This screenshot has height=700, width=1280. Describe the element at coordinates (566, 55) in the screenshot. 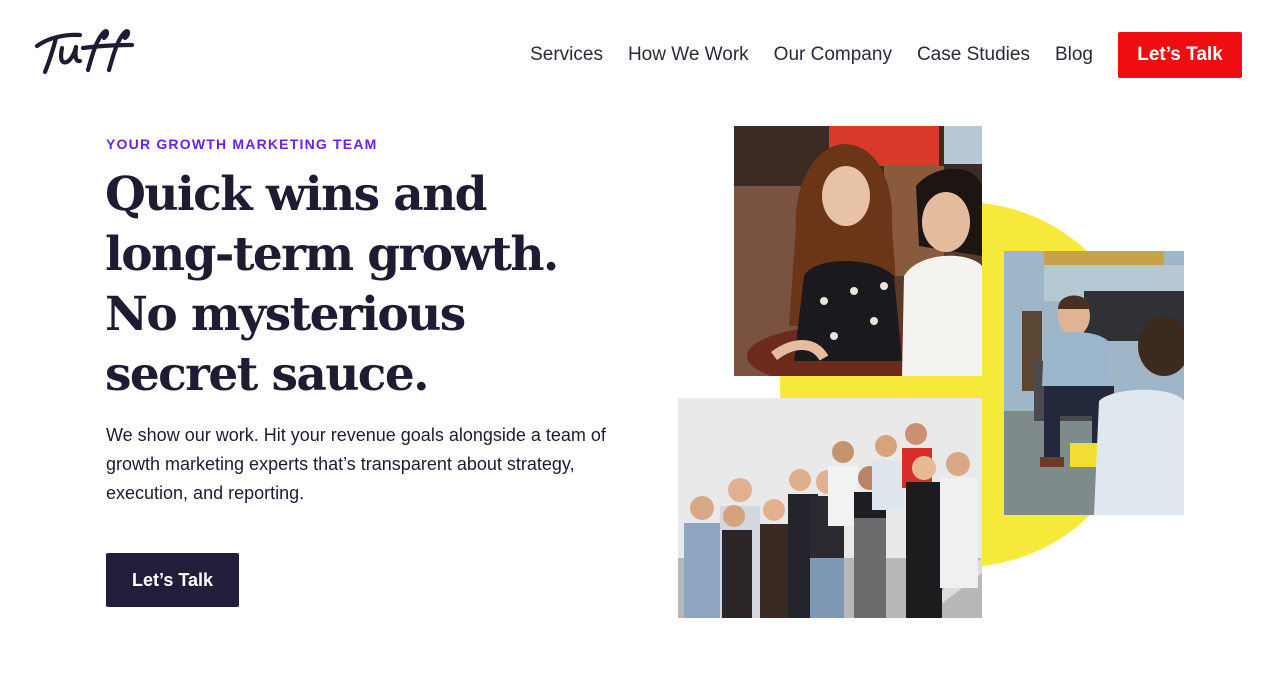

I see `nav-services: Services` at that location.